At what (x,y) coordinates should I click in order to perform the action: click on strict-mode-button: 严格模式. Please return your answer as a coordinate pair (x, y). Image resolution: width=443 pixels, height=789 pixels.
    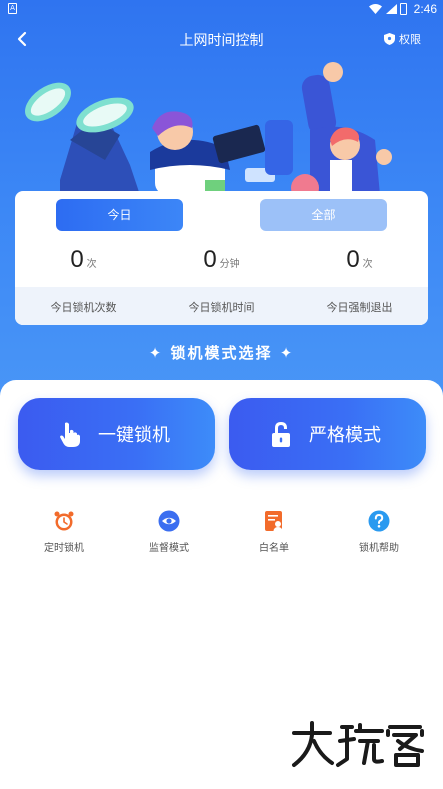
    Looking at the image, I should click on (327, 434).